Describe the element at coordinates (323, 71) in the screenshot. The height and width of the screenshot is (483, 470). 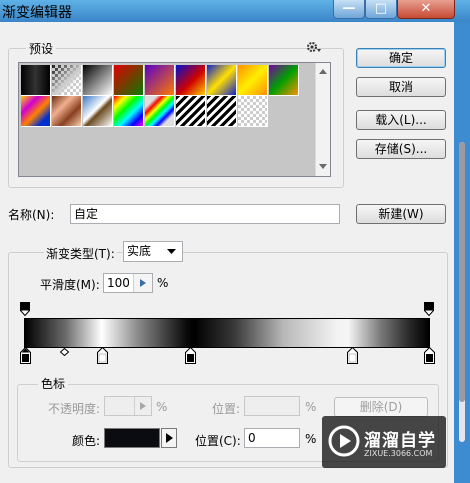
I see `scroll-up-icon` at that location.